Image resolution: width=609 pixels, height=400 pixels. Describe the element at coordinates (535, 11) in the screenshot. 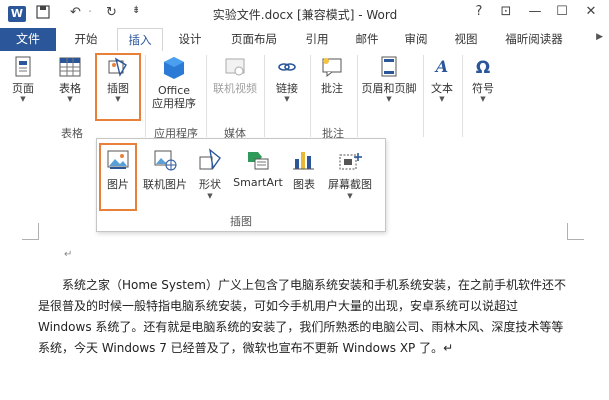

I see `minimize-button: —` at that location.